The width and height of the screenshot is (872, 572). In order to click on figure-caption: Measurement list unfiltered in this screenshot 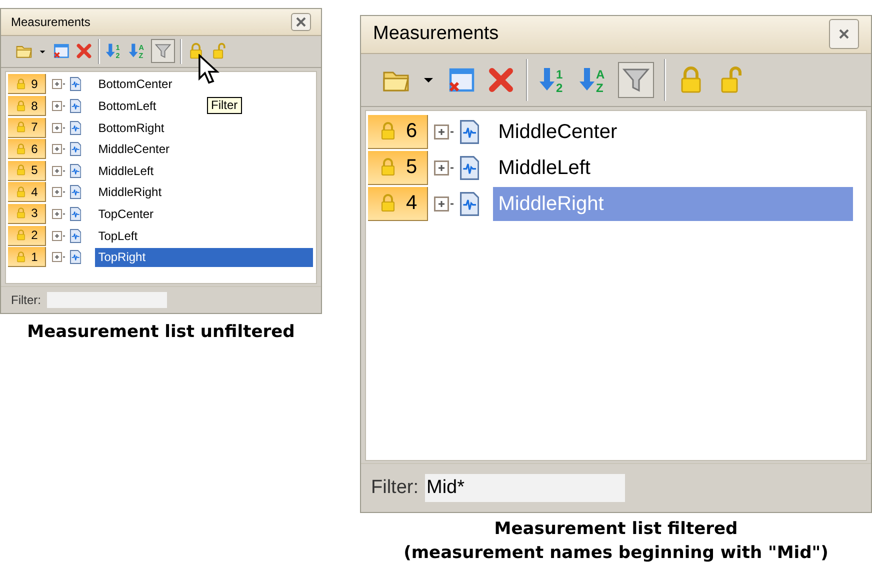, I will do `click(161, 332)`.